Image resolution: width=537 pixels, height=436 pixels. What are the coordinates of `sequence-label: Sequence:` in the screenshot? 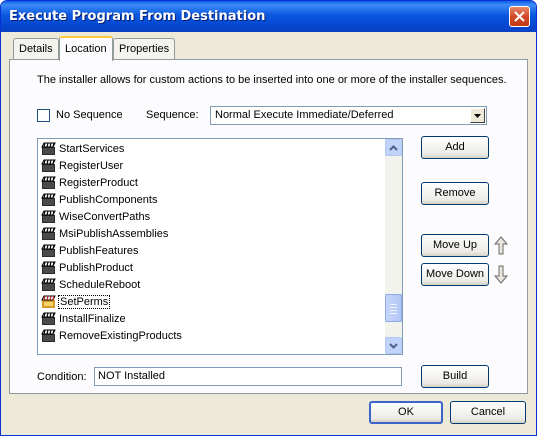 It's located at (172, 115).